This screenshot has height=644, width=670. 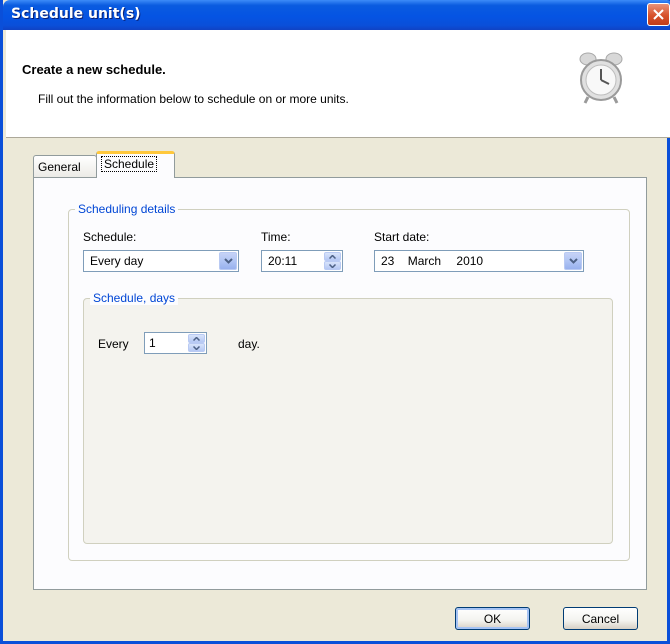 I want to click on start-date-picker: 23 March 2010, so click(x=479, y=261).